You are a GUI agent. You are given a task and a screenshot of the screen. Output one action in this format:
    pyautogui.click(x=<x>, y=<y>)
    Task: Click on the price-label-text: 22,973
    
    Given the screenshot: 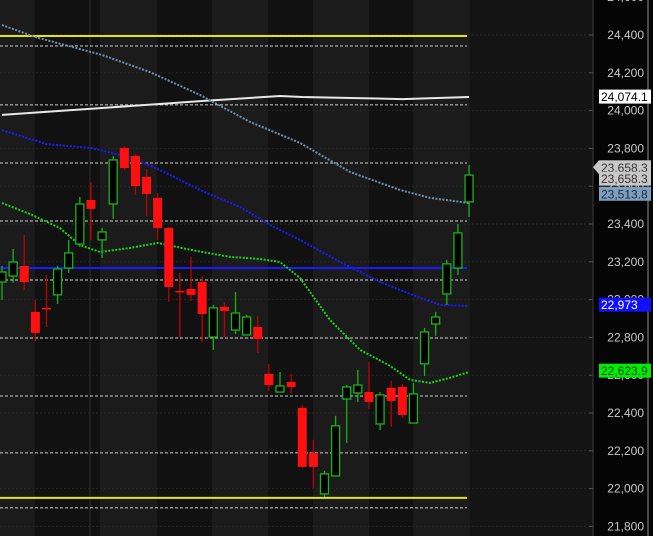 What is the action you would take?
    pyautogui.click(x=619, y=305)
    